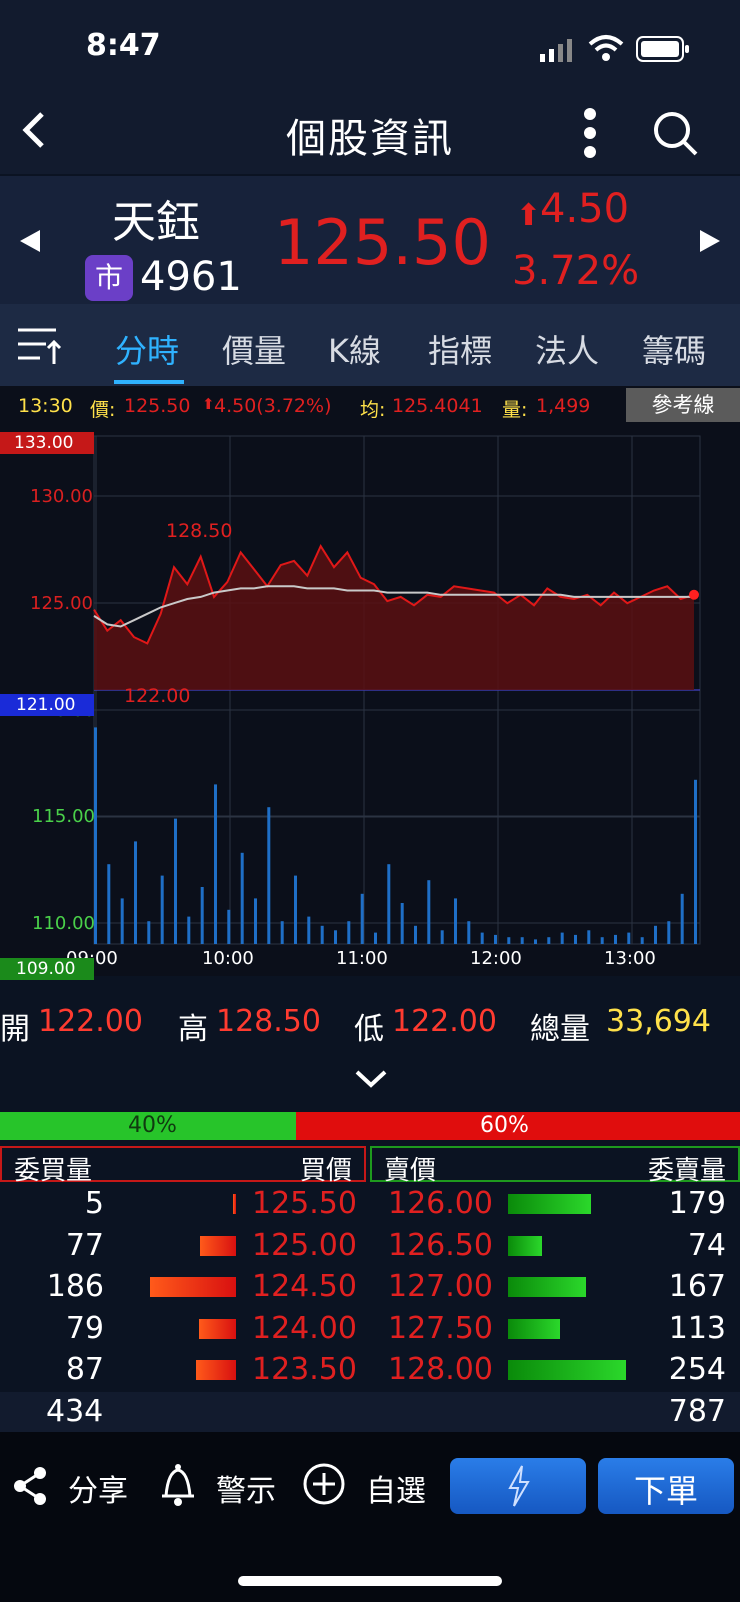 The height and width of the screenshot is (1602, 740). I want to click on next-stock-icon, so click(711, 243).